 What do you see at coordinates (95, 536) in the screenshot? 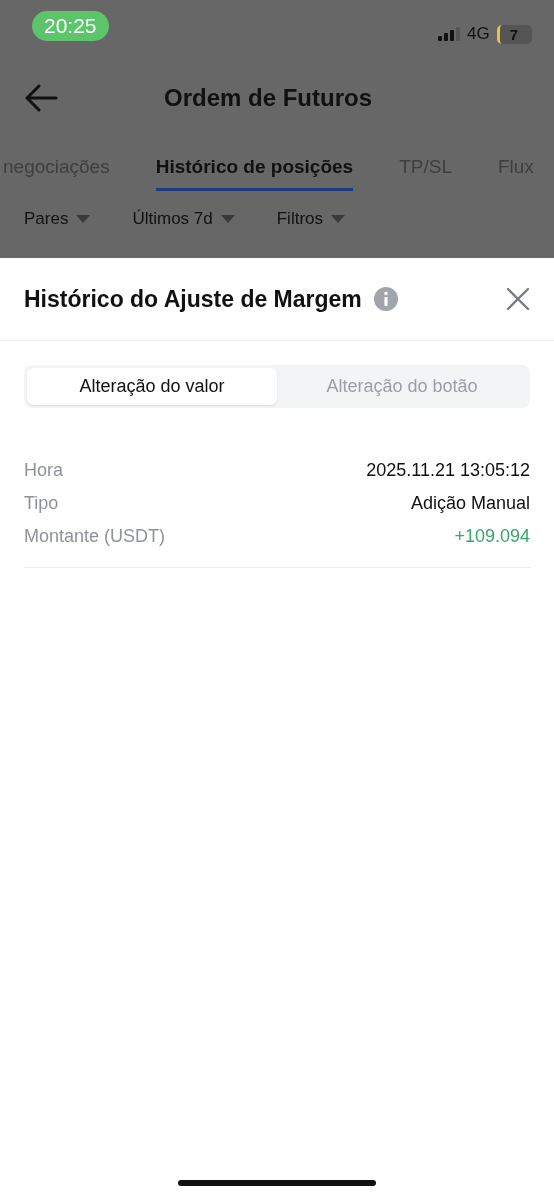
I see `field-label: Montante (USDT)` at bounding box center [95, 536].